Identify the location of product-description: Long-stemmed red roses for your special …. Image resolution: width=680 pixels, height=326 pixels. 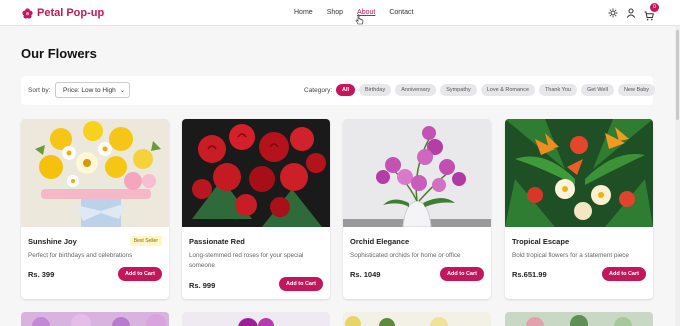
(246, 260).